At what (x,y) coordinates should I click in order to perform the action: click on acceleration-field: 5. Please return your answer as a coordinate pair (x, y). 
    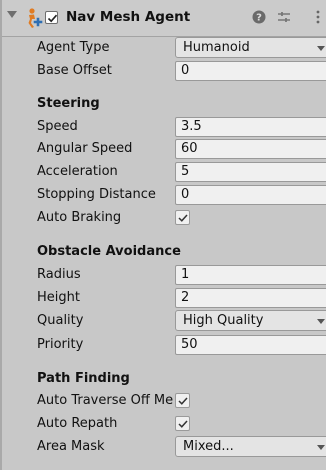
    Looking at the image, I should click on (250, 172).